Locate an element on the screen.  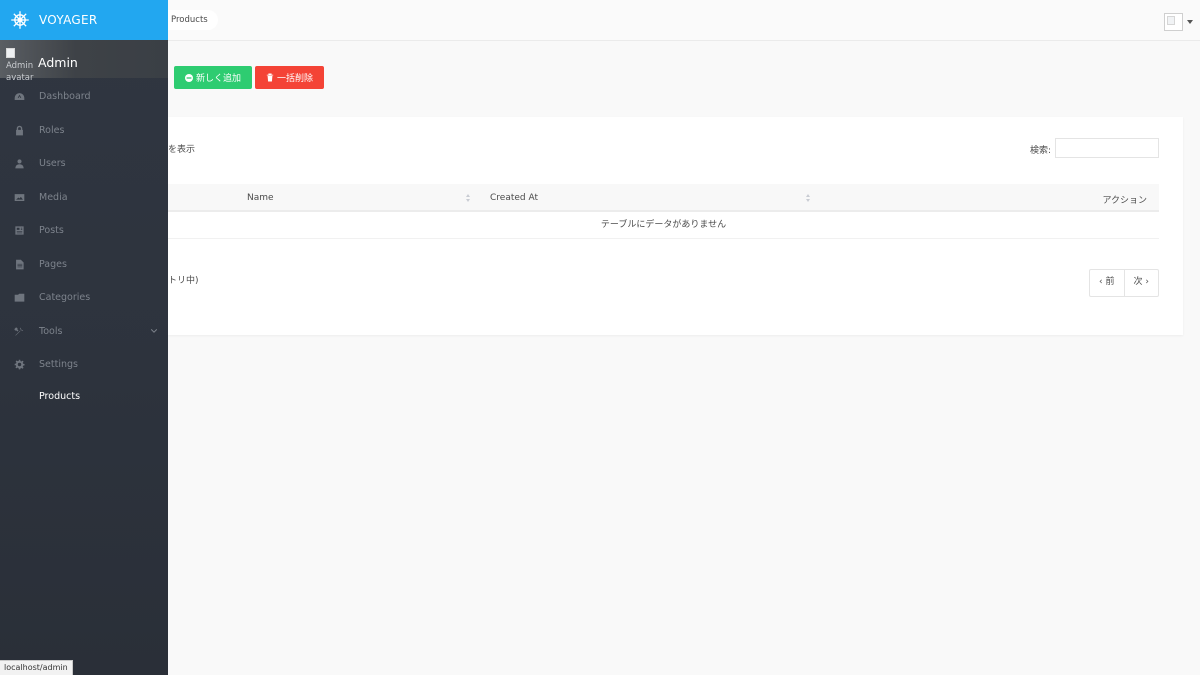
profile-avatar is located at coordinates (1173, 22).